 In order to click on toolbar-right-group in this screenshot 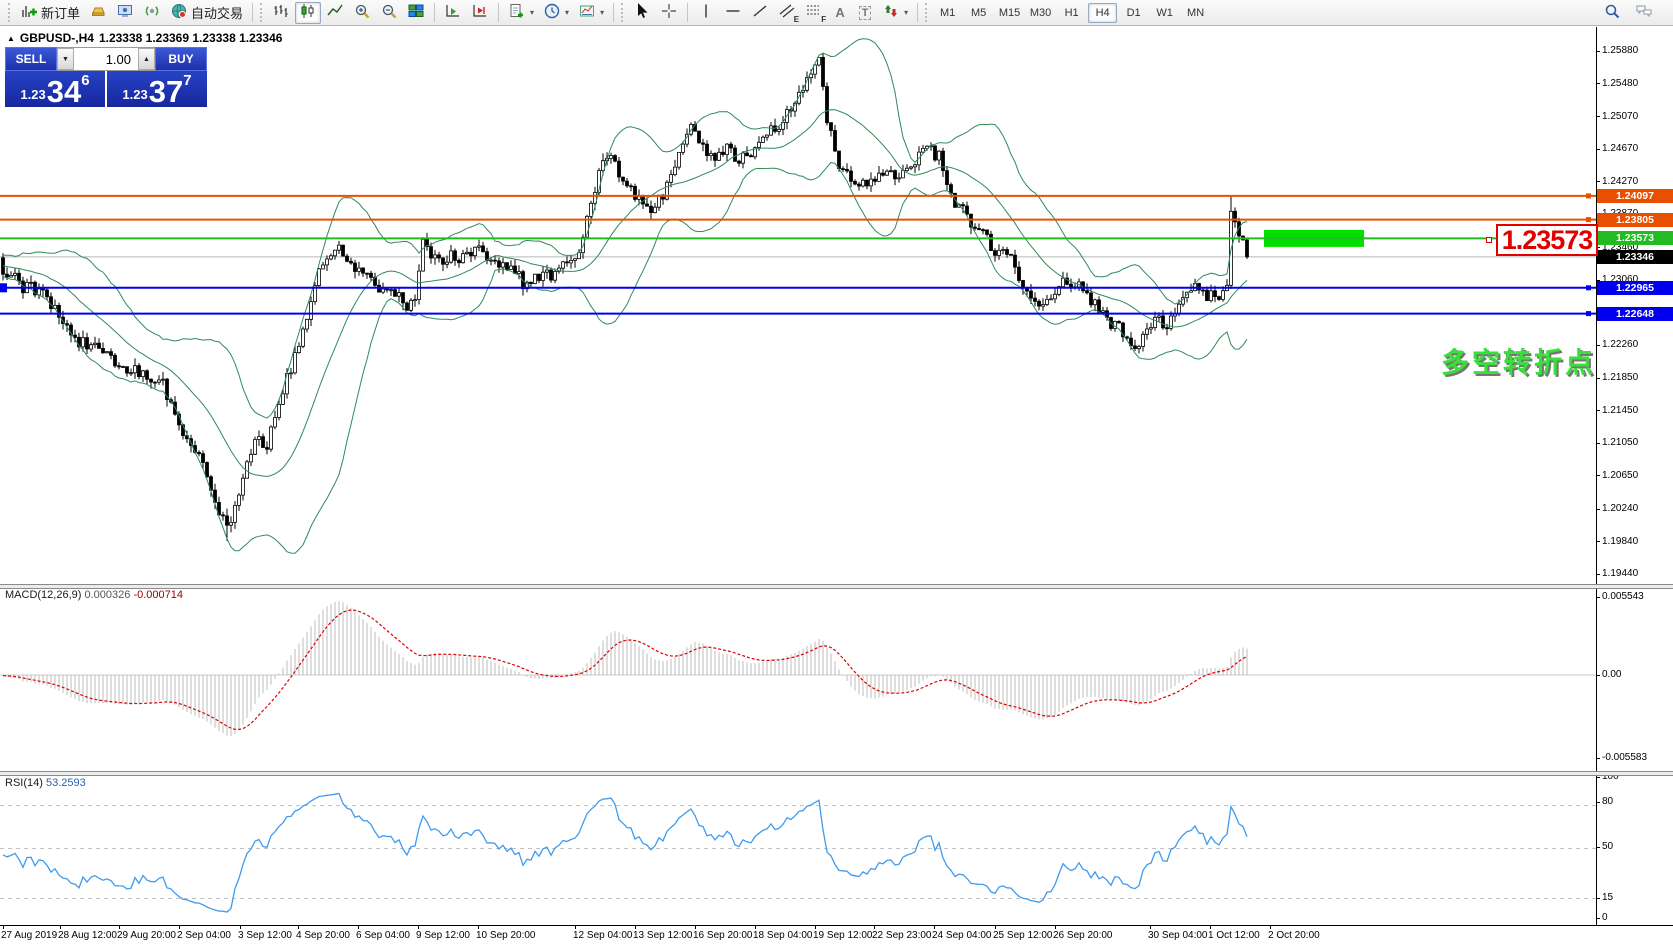, I will do `click(1633, 13)`.